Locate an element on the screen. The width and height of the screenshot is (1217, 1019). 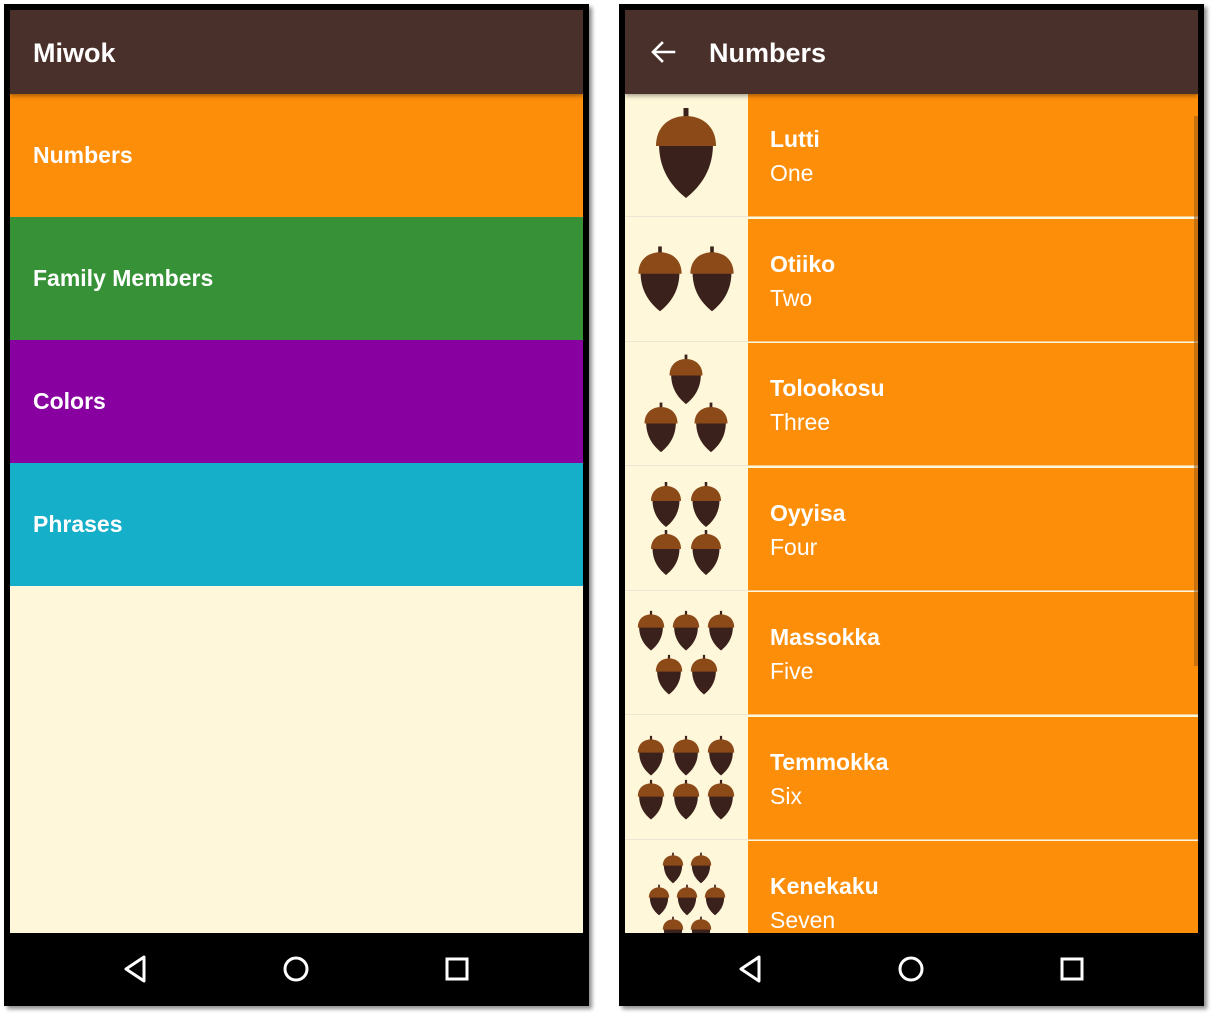
english-word: Three is located at coordinates (800, 422).